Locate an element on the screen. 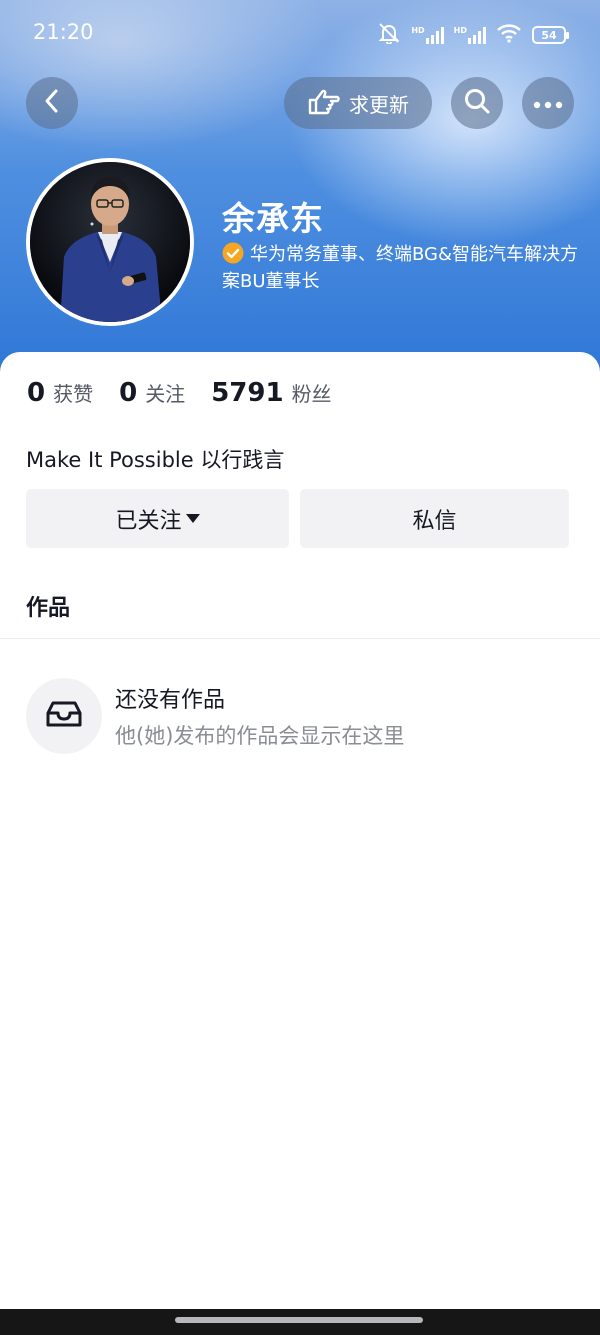 The image size is (600, 1335). pointing-hand-icon is located at coordinates (324, 103).